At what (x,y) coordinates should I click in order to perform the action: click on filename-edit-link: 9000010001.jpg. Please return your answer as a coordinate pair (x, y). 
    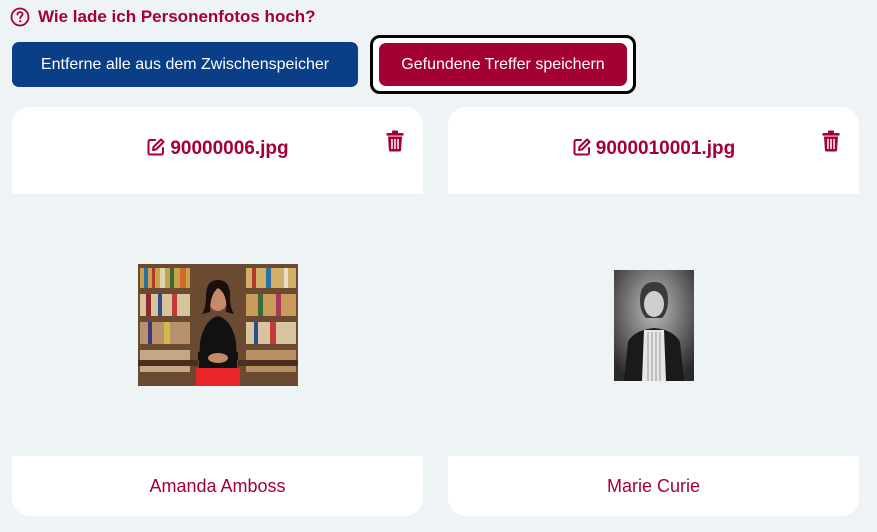
    Looking at the image, I should click on (653, 148).